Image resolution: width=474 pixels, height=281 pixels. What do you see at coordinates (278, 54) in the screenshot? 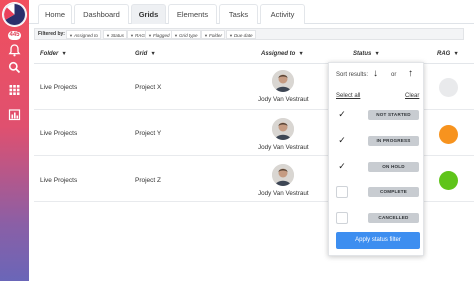
I see `header-label: Assigned to` at bounding box center [278, 54].